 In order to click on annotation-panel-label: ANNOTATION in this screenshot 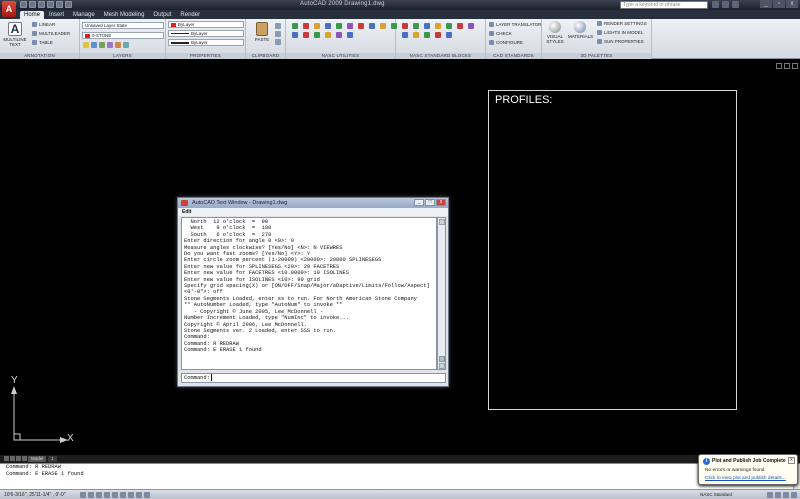, I will do `click(39, 56)`.